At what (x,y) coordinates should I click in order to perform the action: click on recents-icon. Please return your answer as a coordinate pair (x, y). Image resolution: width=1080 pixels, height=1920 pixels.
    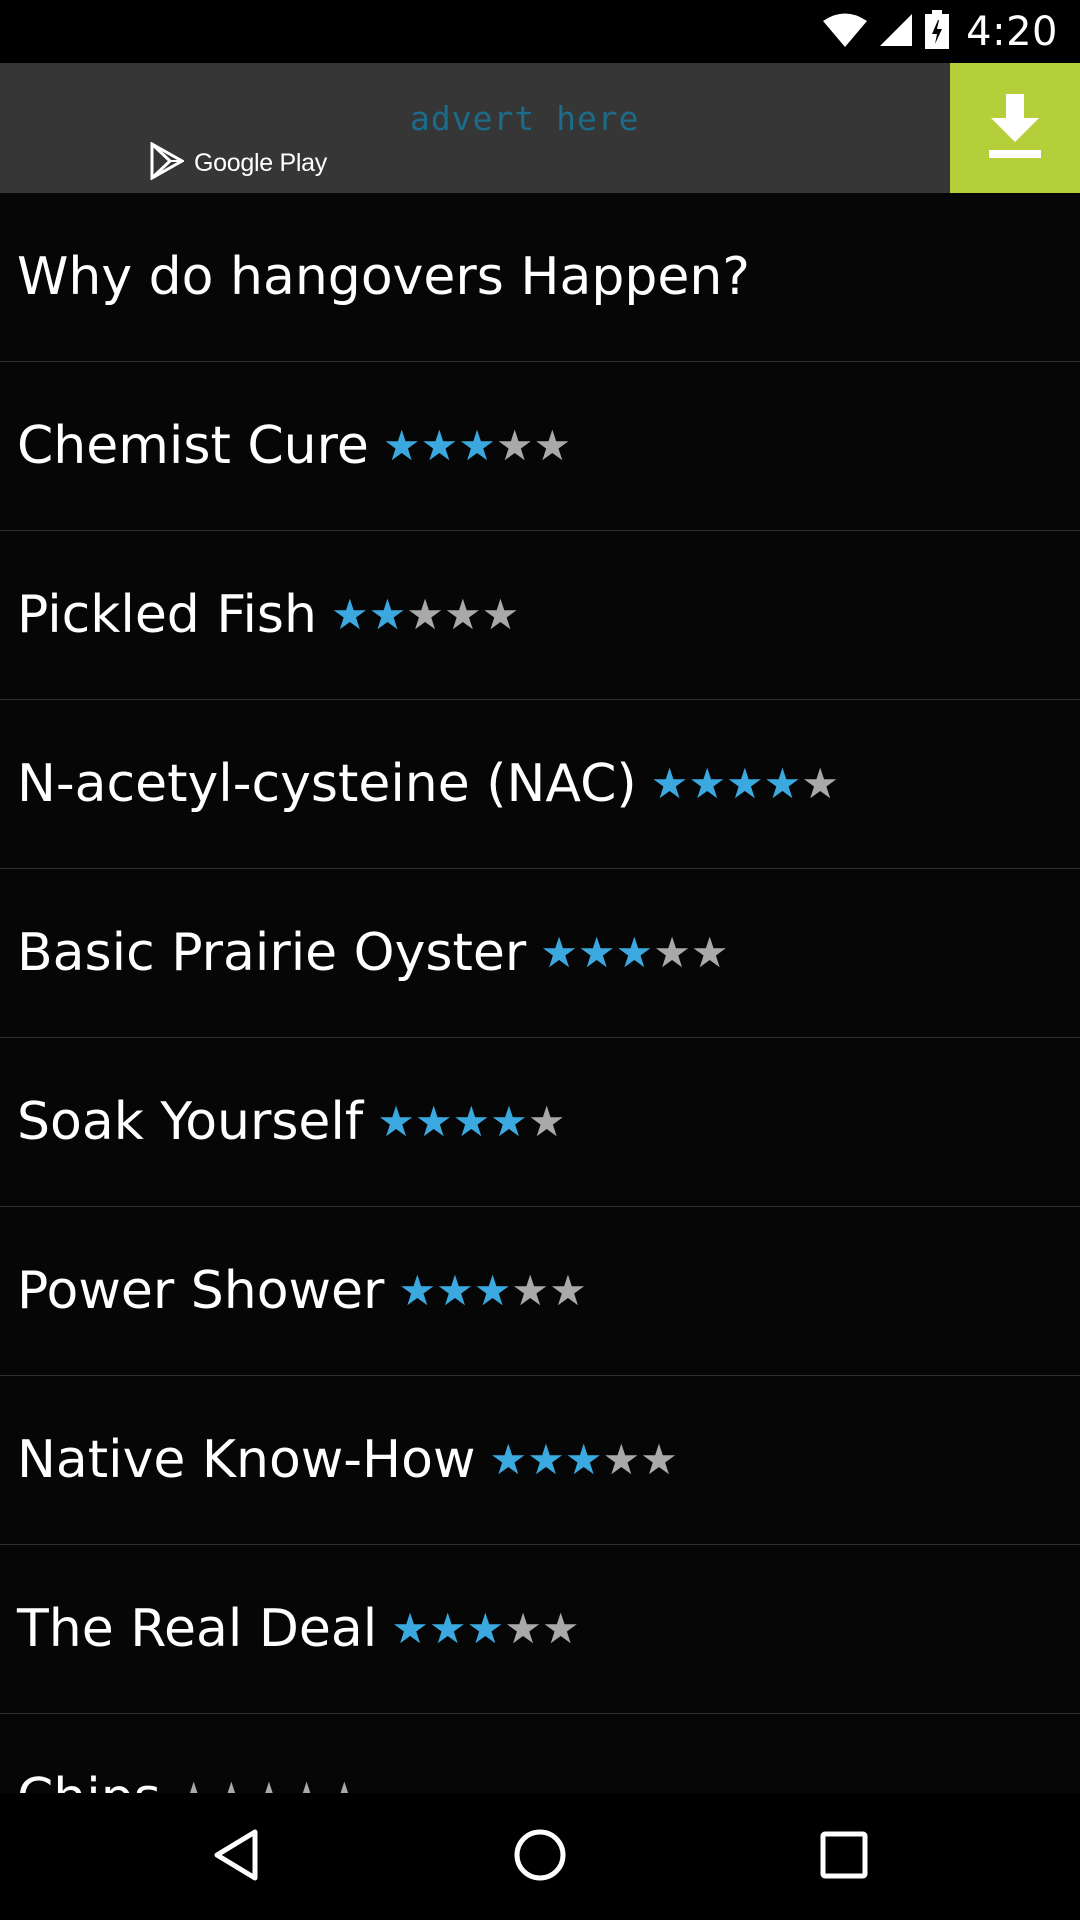
    Looking at the image, I should click on (844, 1857).